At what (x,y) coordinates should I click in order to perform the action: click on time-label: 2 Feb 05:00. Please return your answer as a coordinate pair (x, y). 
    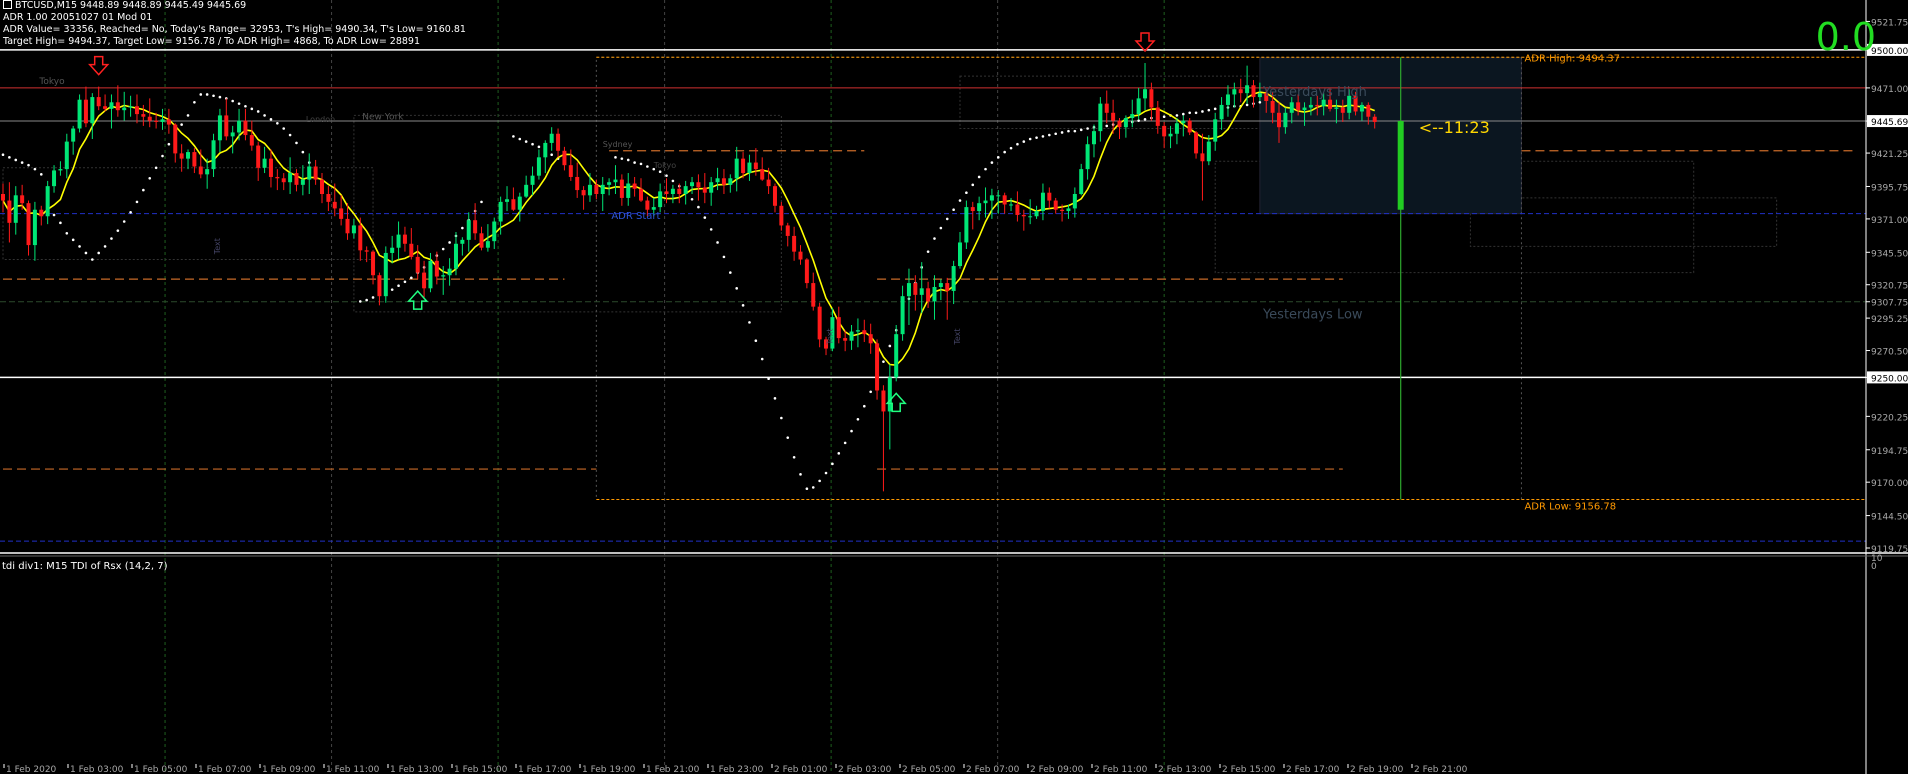
    Looking at the image, I should click on (929, 769).